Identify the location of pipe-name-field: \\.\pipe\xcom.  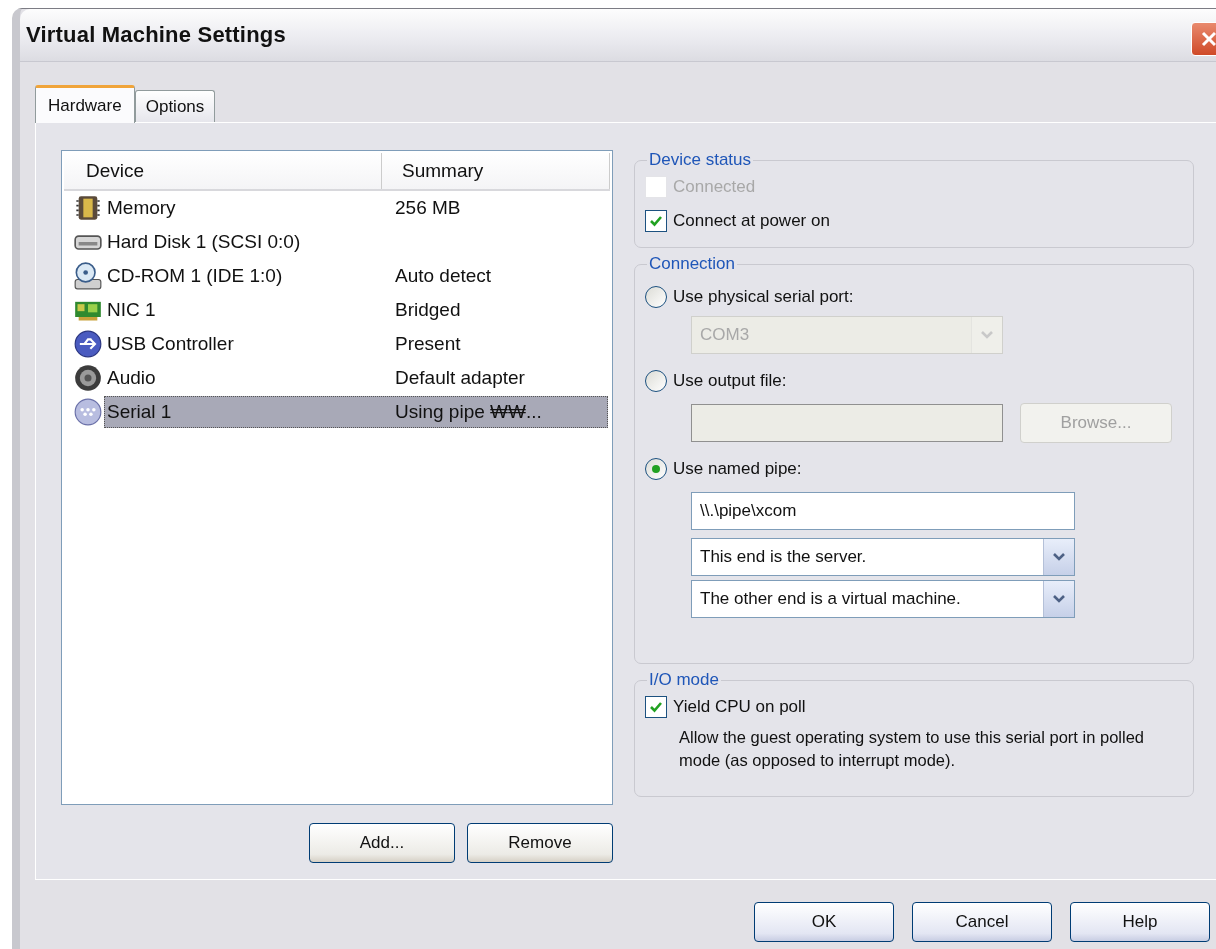
(883, 511).